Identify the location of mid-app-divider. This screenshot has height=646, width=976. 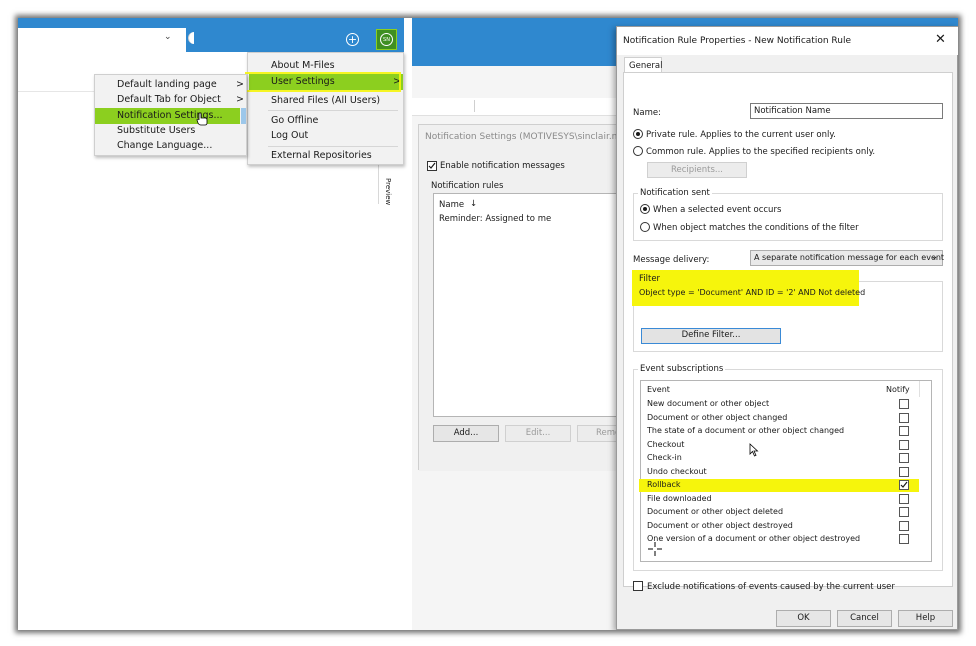
(474, 106).